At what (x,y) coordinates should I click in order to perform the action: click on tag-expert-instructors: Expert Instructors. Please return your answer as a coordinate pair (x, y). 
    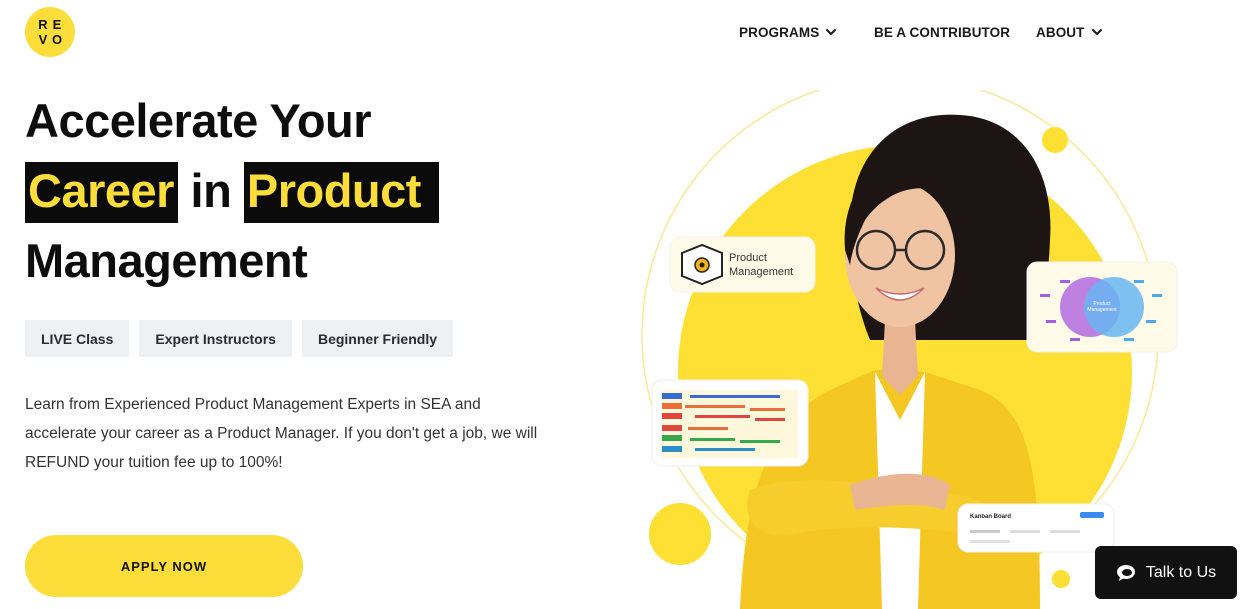
    Looking at the image, I should click on (215, 338).